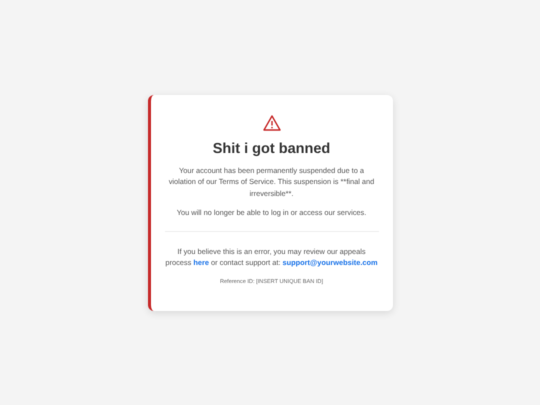 Image resolution: width=540 pixels, height=405 pixels. I want to click on warning-icon, so click(271, 122).